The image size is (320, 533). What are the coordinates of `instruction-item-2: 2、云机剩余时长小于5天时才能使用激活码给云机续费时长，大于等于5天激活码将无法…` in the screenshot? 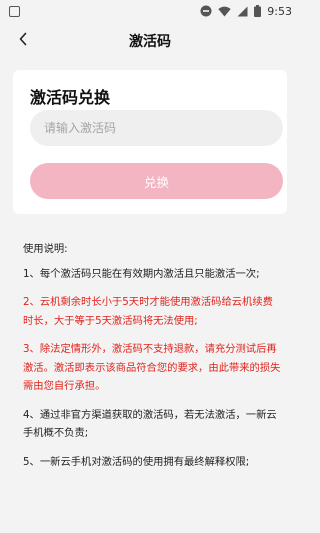 It's located at (148, 311).